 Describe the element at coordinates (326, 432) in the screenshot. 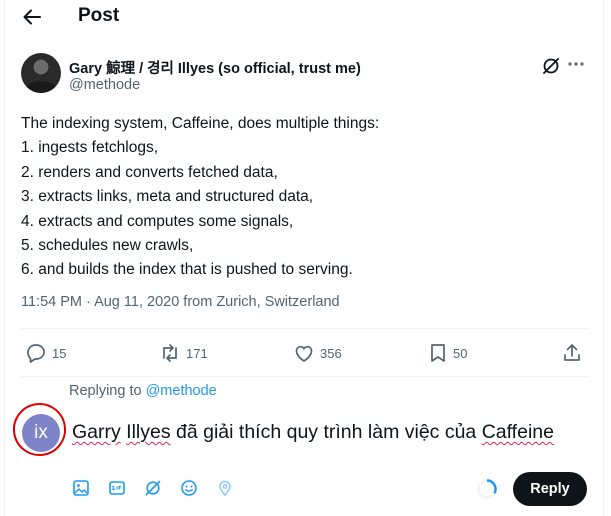

I see `draft-text: đã giải thích quy trình làm việc của` at that location.